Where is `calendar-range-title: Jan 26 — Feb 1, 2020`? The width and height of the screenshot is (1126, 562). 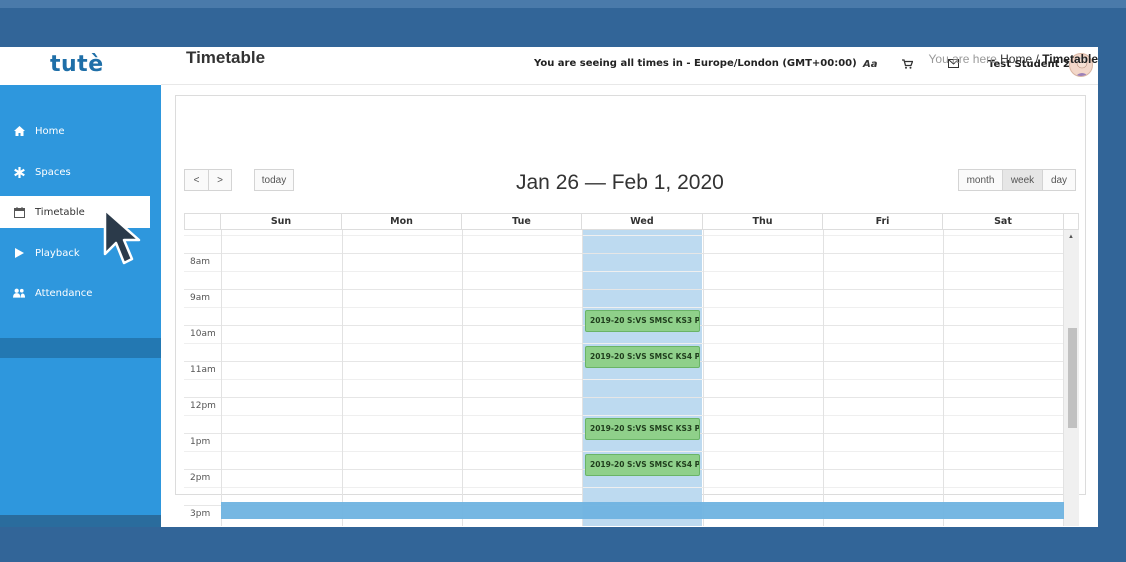
calendar-range-title: Jan 26 — Feb 1, 2020 is located at coordinates (620, 182).